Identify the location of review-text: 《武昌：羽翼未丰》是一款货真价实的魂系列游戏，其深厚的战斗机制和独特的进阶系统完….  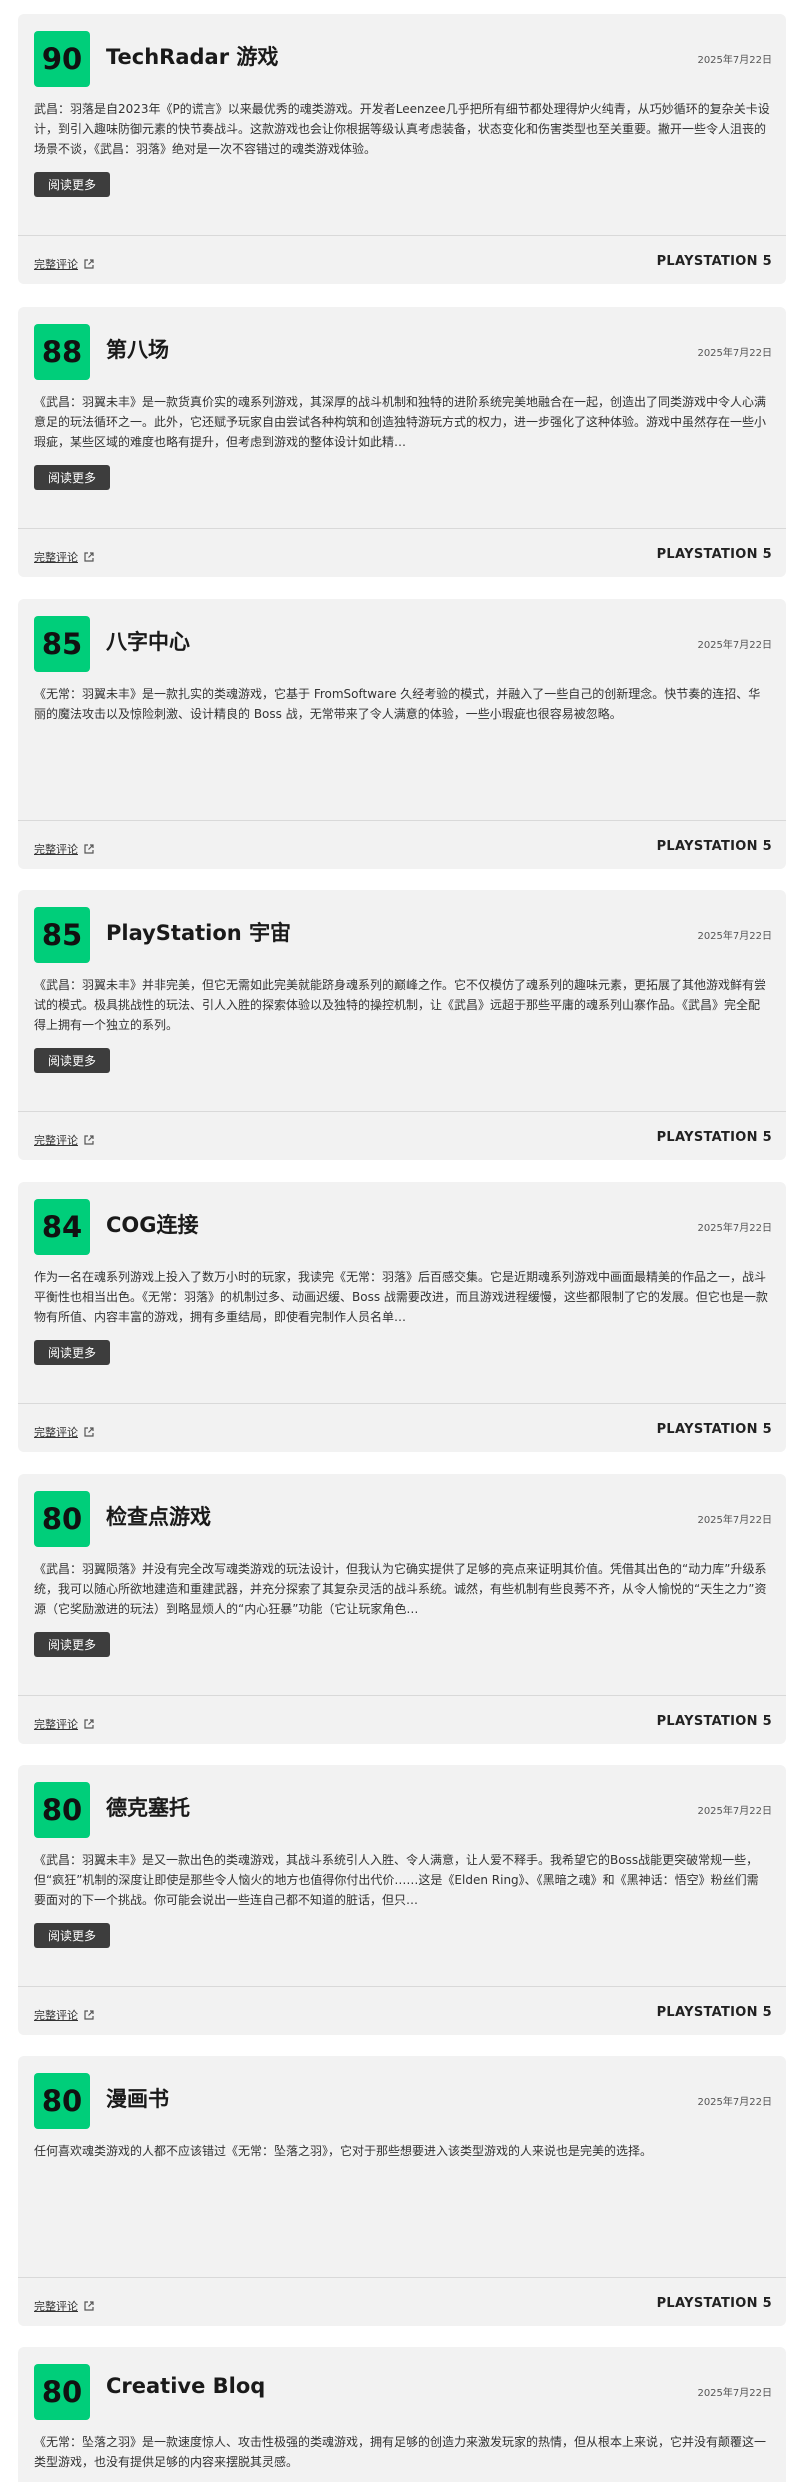
(400, 422).